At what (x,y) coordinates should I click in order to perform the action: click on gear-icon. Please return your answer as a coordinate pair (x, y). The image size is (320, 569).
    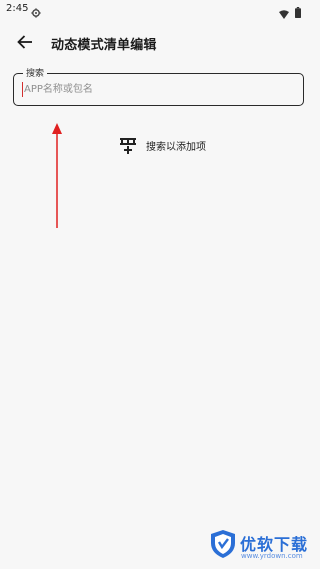
    Looking at the image, I should click on (36, 10).